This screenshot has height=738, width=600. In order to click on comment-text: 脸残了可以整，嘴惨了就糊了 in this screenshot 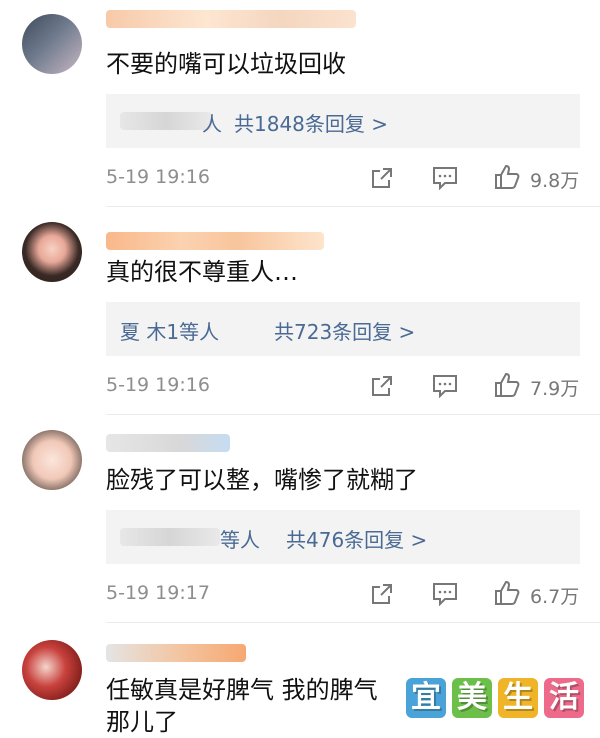, I will do `click(262, 480)`.